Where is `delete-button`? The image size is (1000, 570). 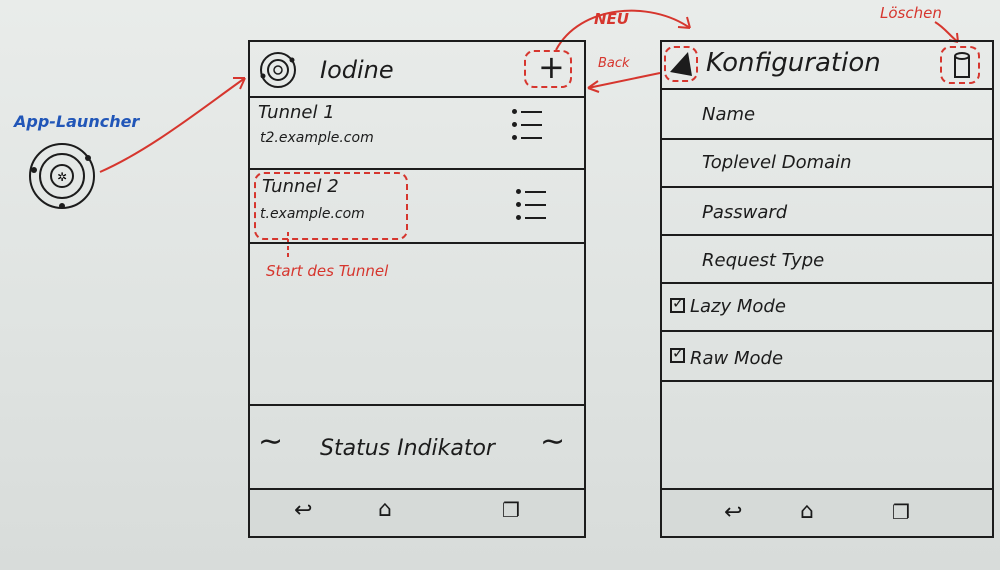 delete-button is located at coordinates (960, 65).